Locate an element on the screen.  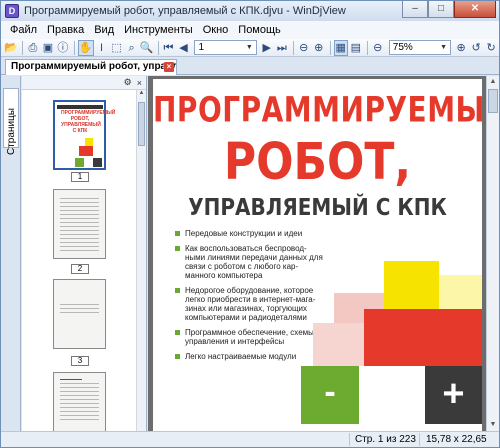
text-select-icon: I is located at coordinates (102, 48).